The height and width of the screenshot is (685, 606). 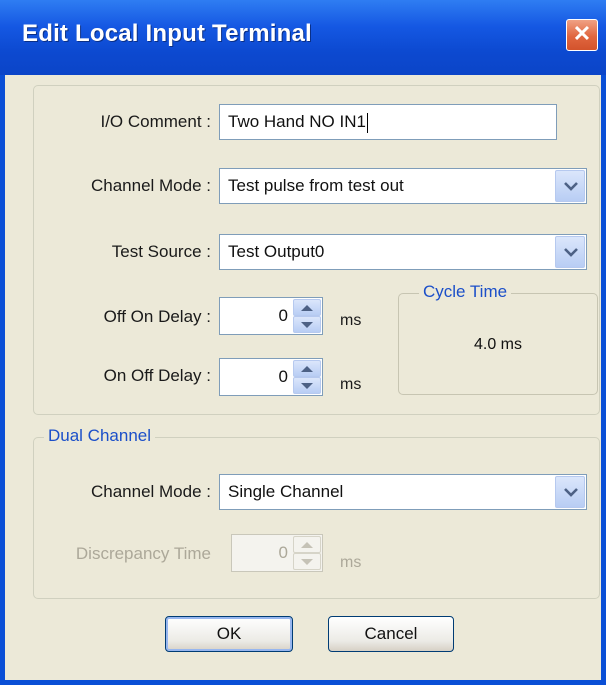 I want to click on discrepancy-time-unit: ms, so click(x=351, y=562).